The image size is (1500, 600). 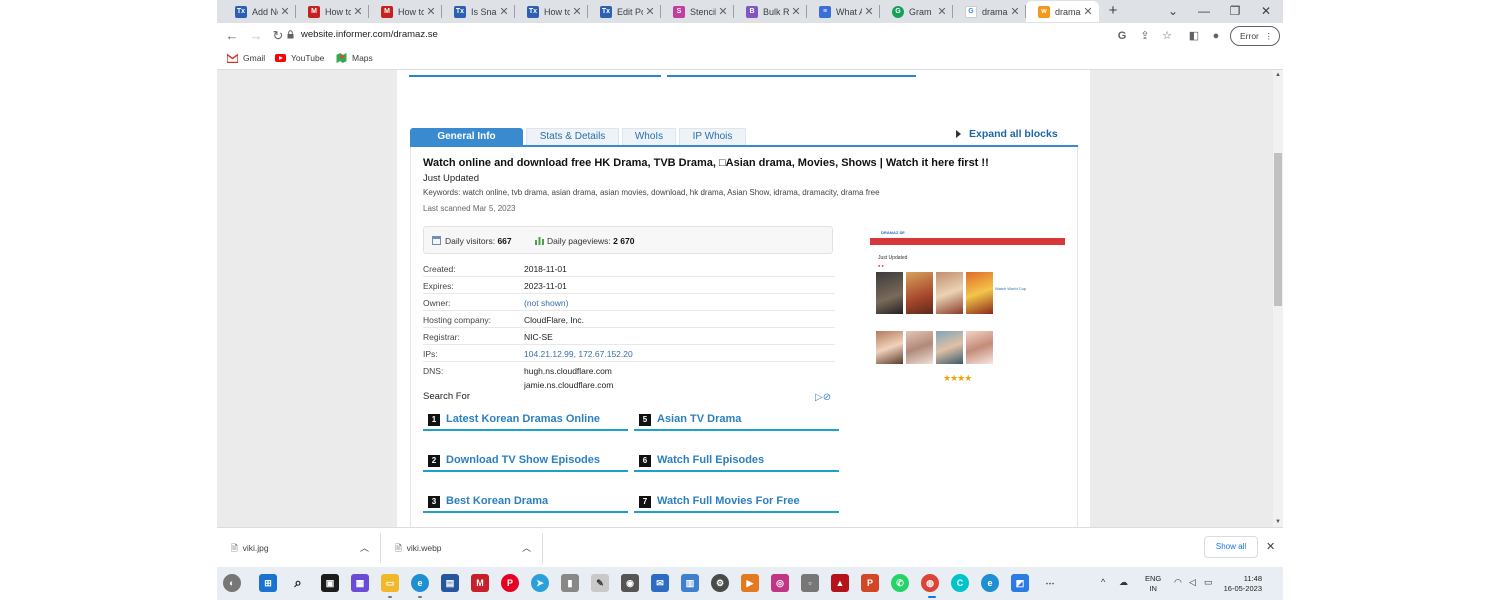 I want to click on browser-tab-active: w dramaz ✕, so click(x=1062, y=11).